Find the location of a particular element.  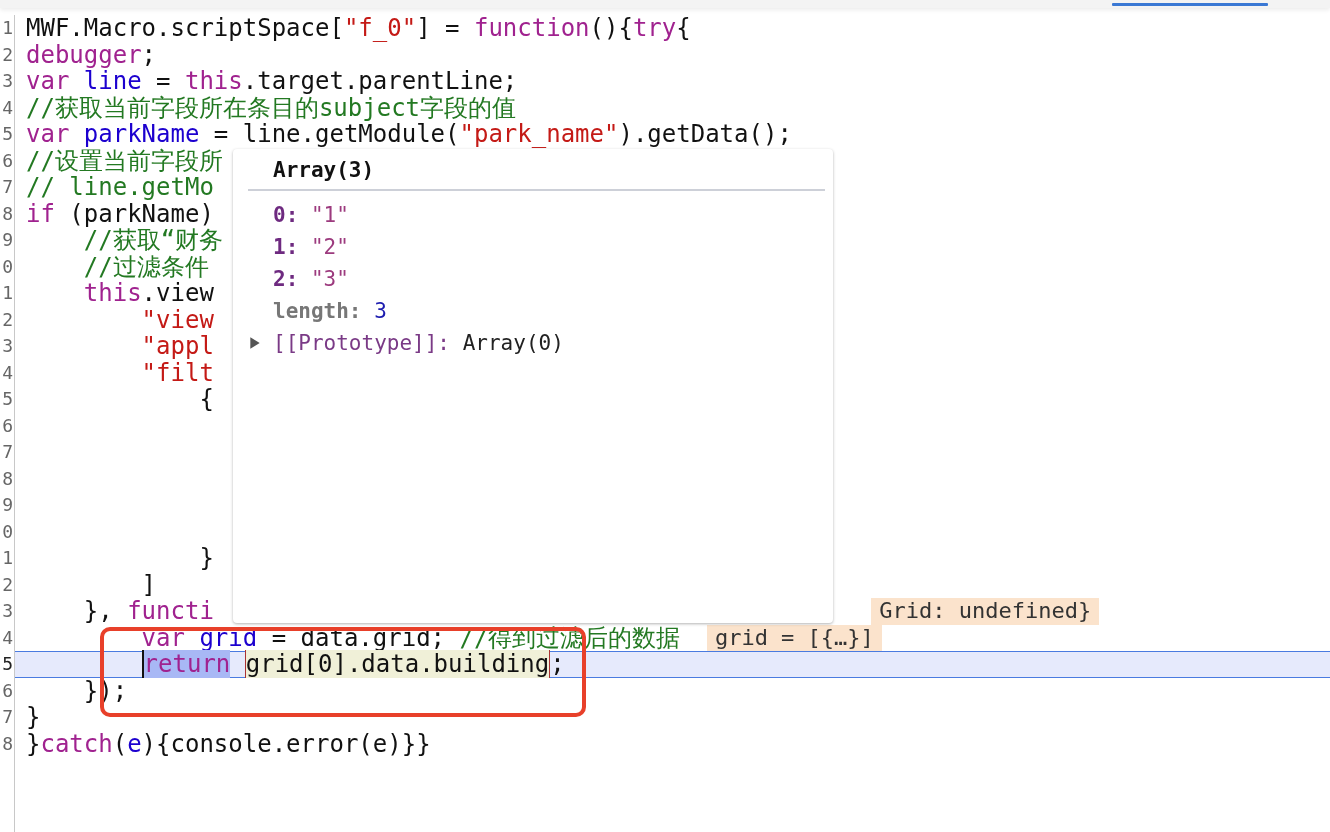

code-line: if (parkName) is located at coordinates (120, 213).